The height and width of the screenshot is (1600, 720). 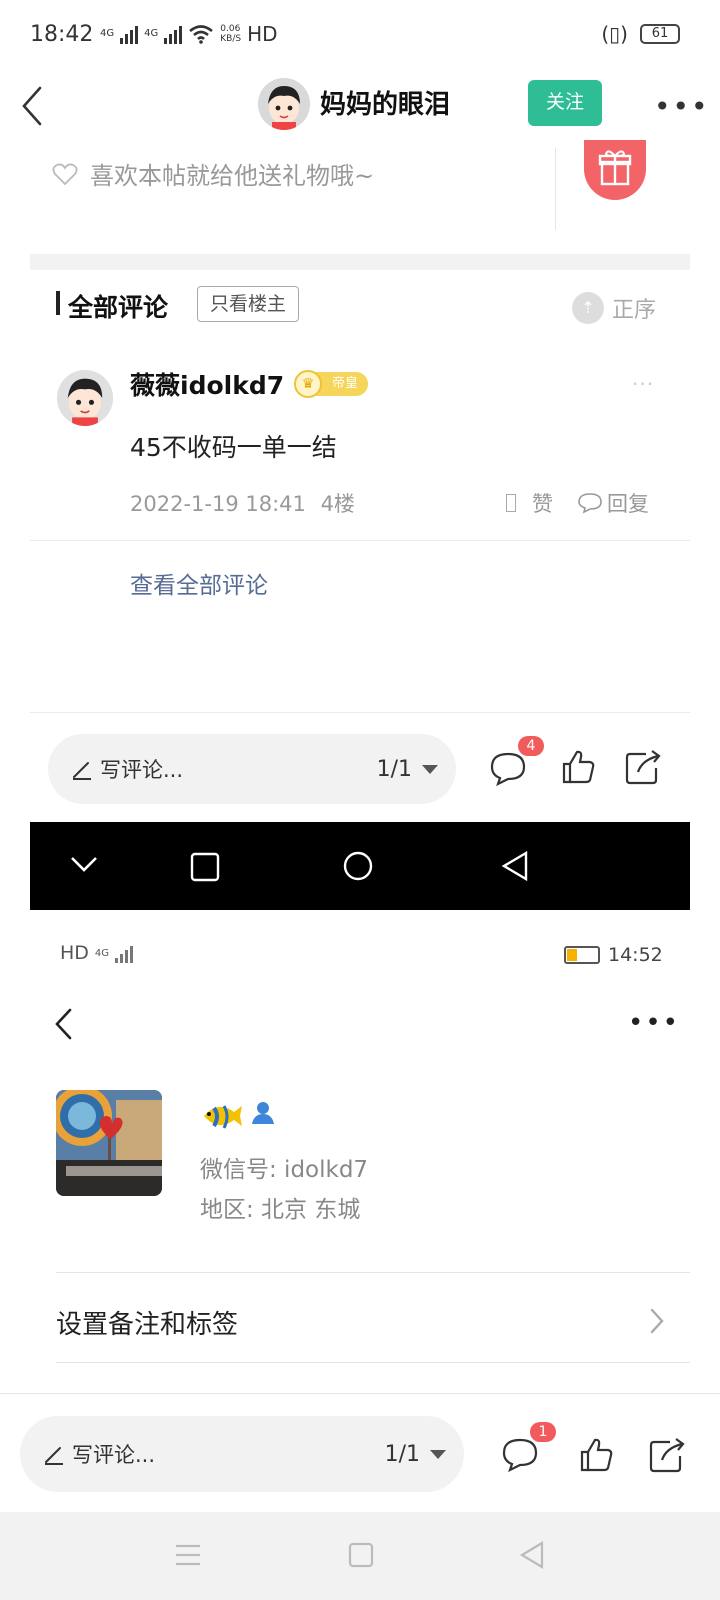 I want to click on battery-icon: 61, so click(x=660, y=34).